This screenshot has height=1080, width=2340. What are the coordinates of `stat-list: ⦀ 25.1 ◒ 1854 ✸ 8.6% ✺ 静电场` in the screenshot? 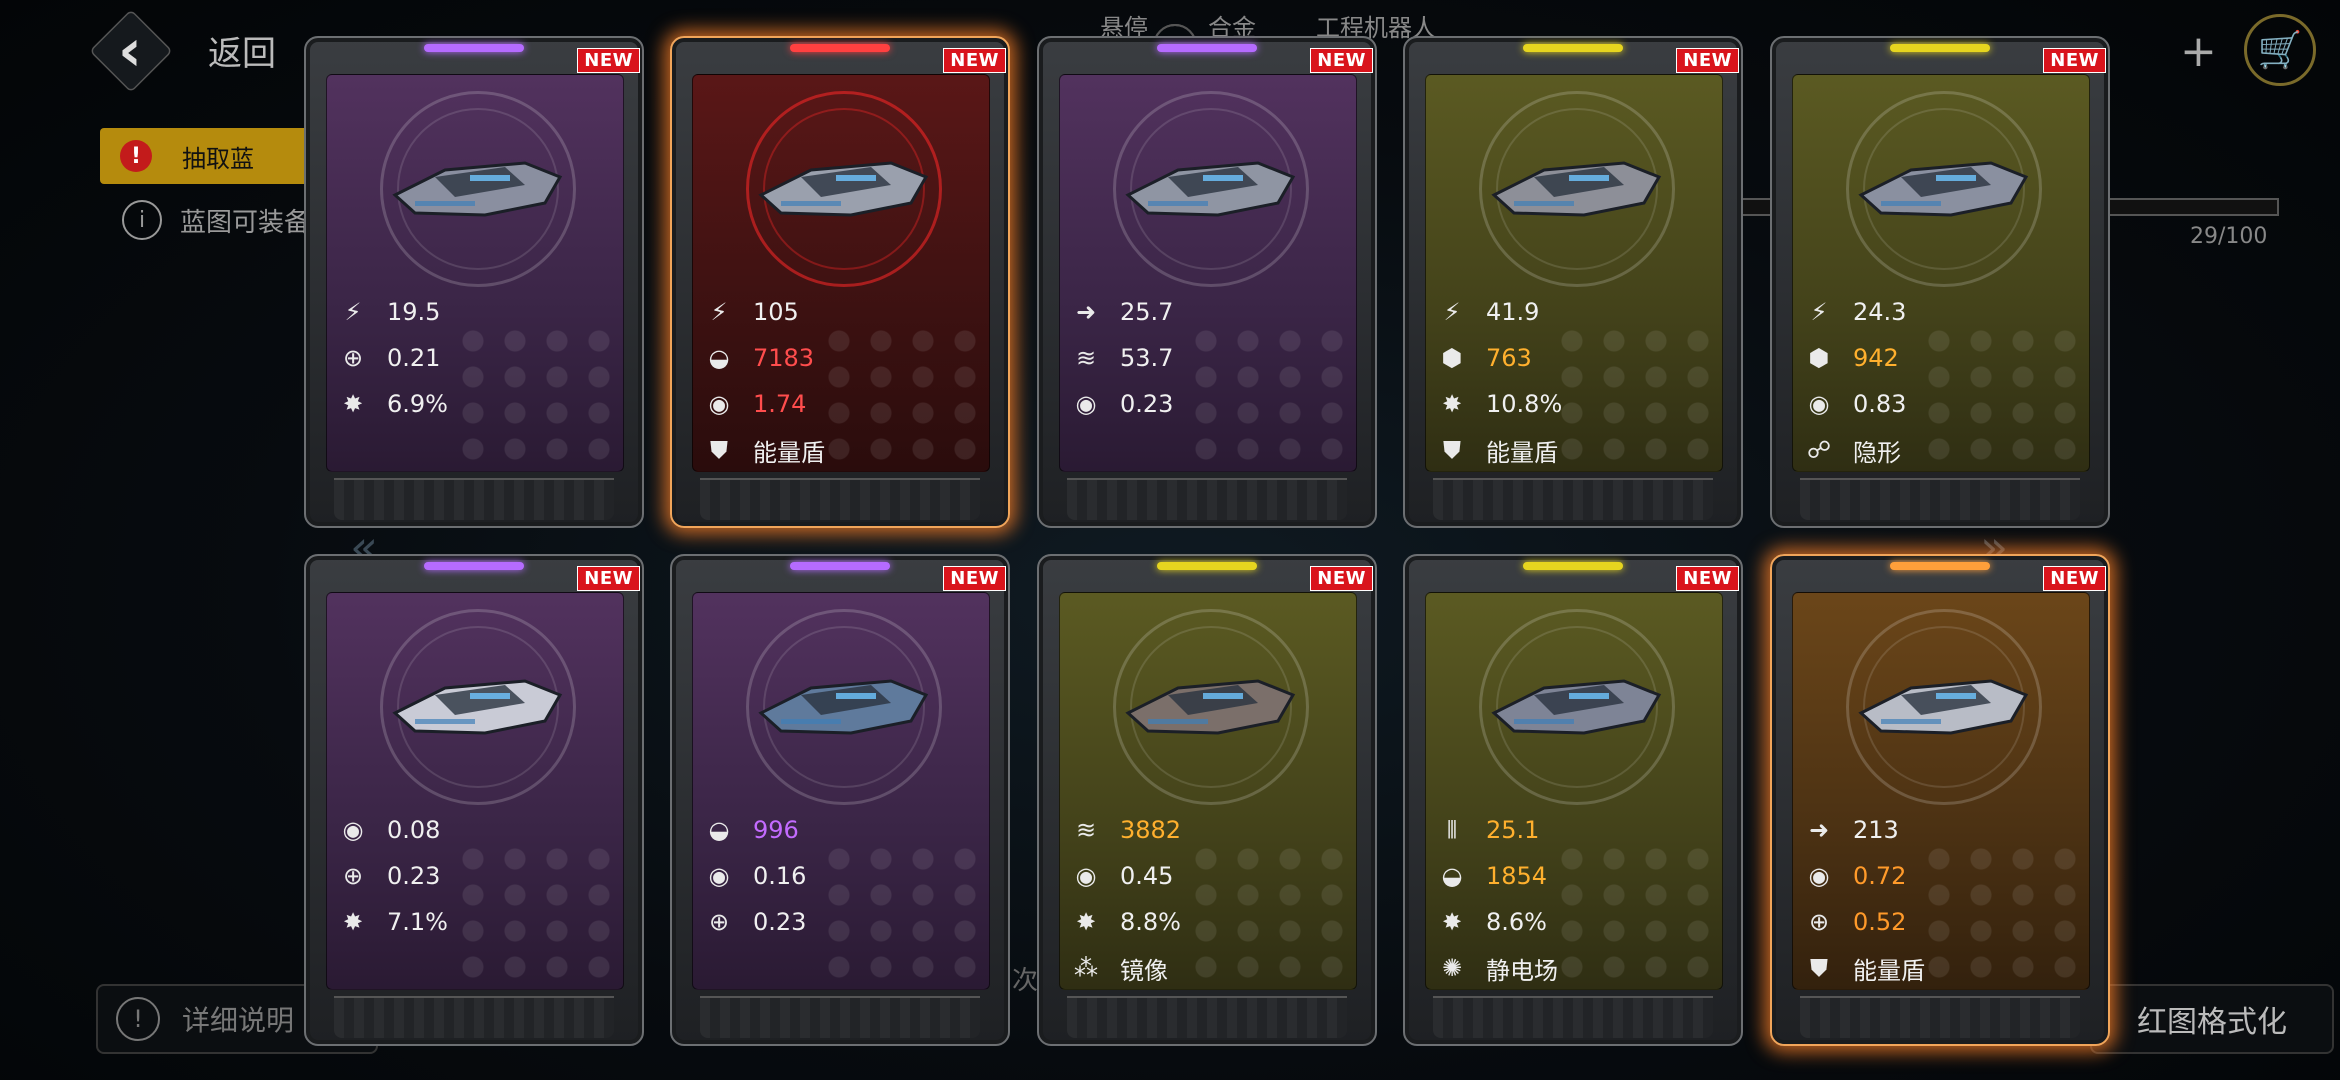 It's located at (1576, 898).